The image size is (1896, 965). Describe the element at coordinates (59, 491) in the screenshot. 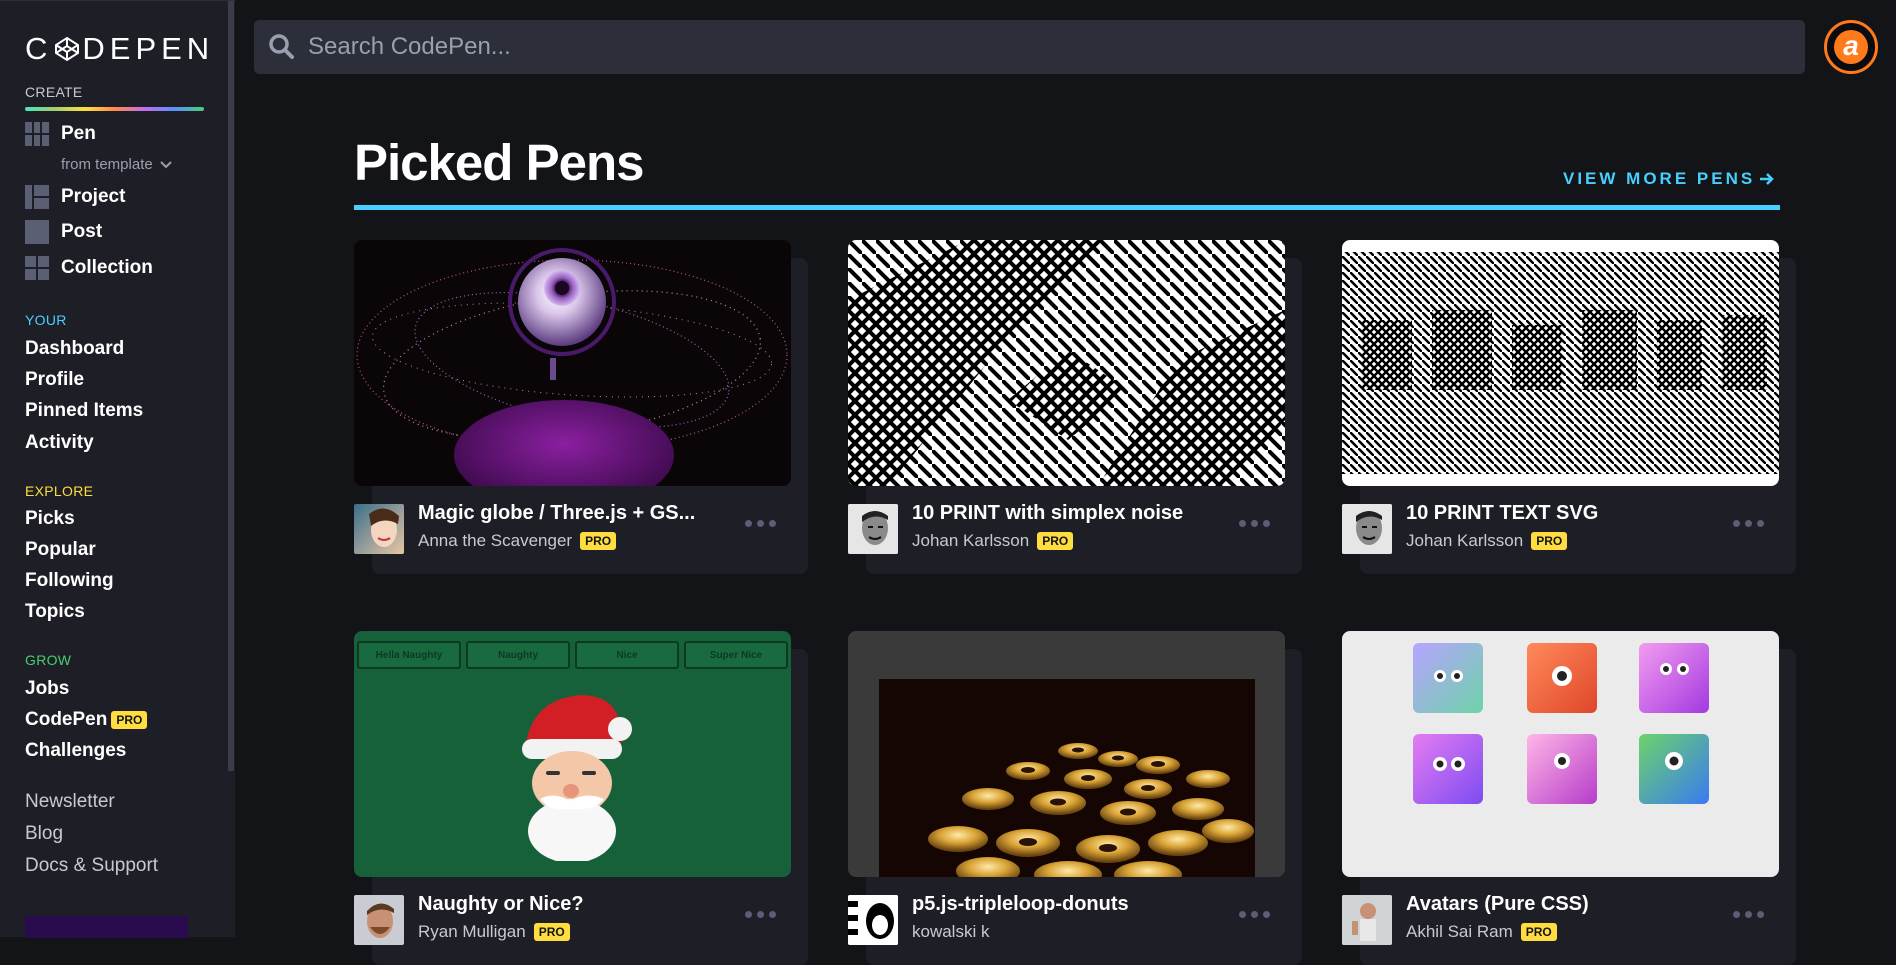

I see `explore-label: EXPLORE` at that location.